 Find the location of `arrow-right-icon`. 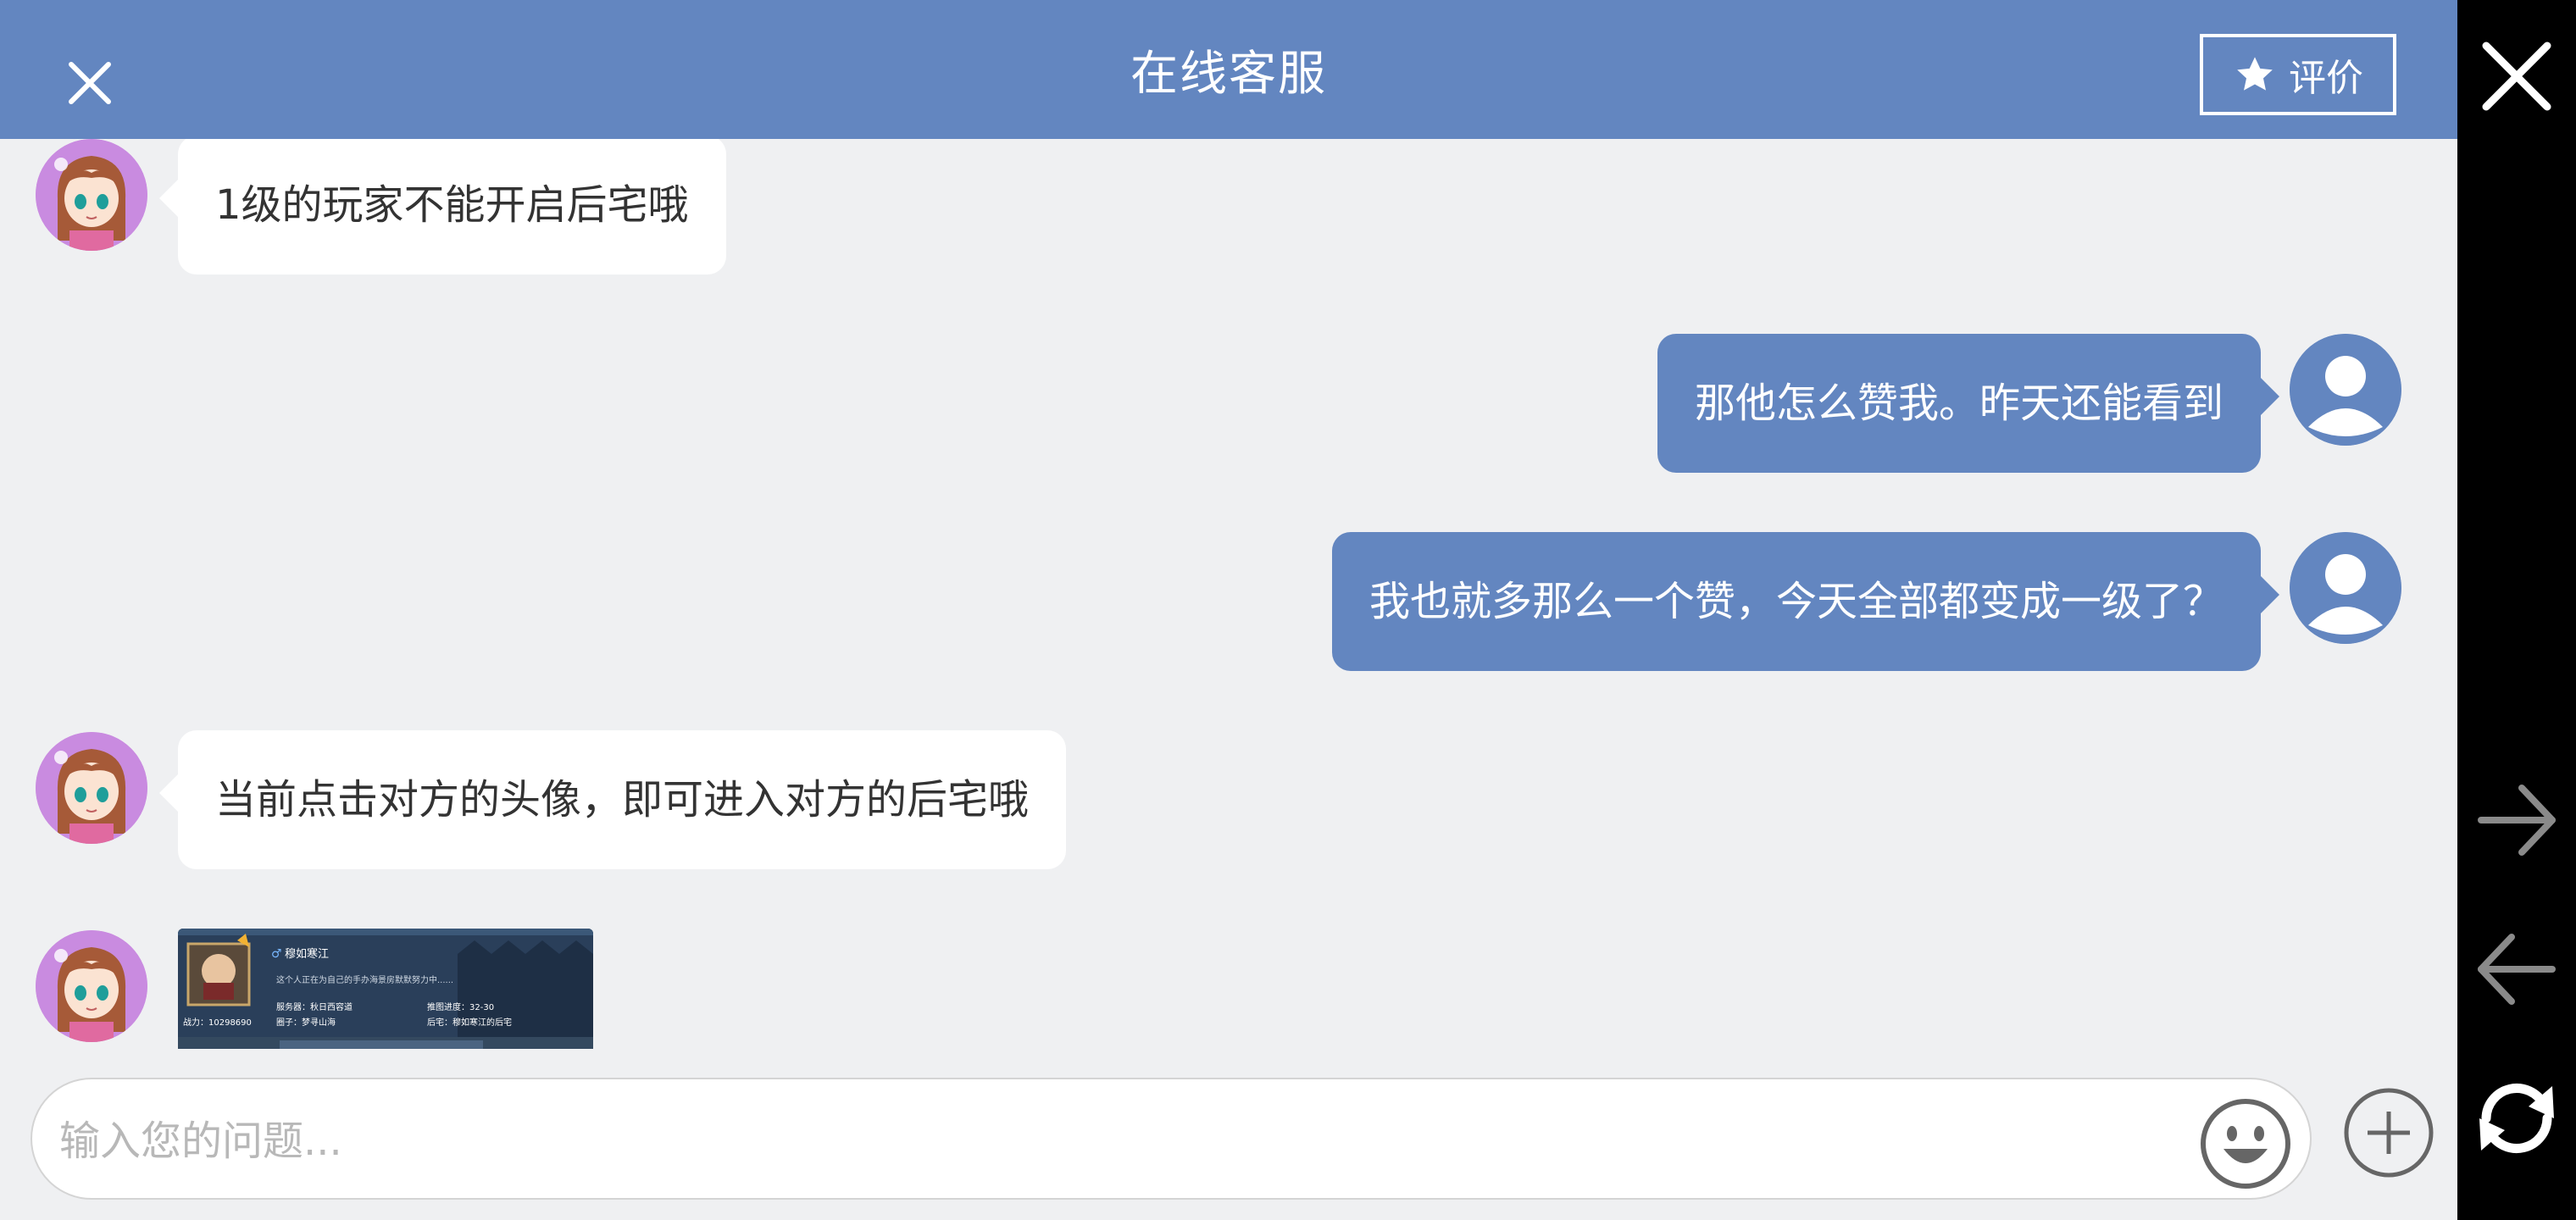

arrow-right-icon is located at coordinates (2516, 820).